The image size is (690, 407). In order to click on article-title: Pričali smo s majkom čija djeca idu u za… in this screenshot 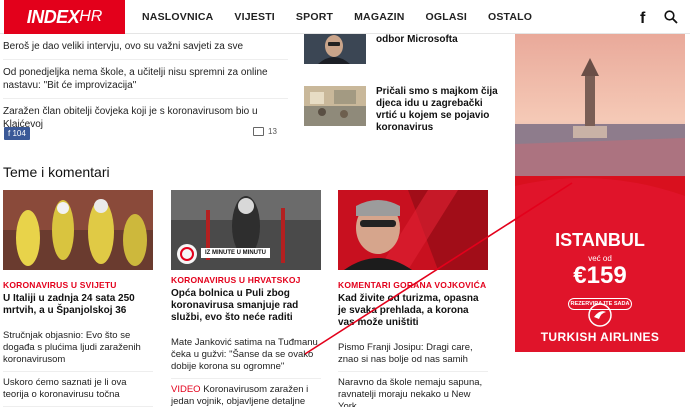, I will do `click(437, 109)`.